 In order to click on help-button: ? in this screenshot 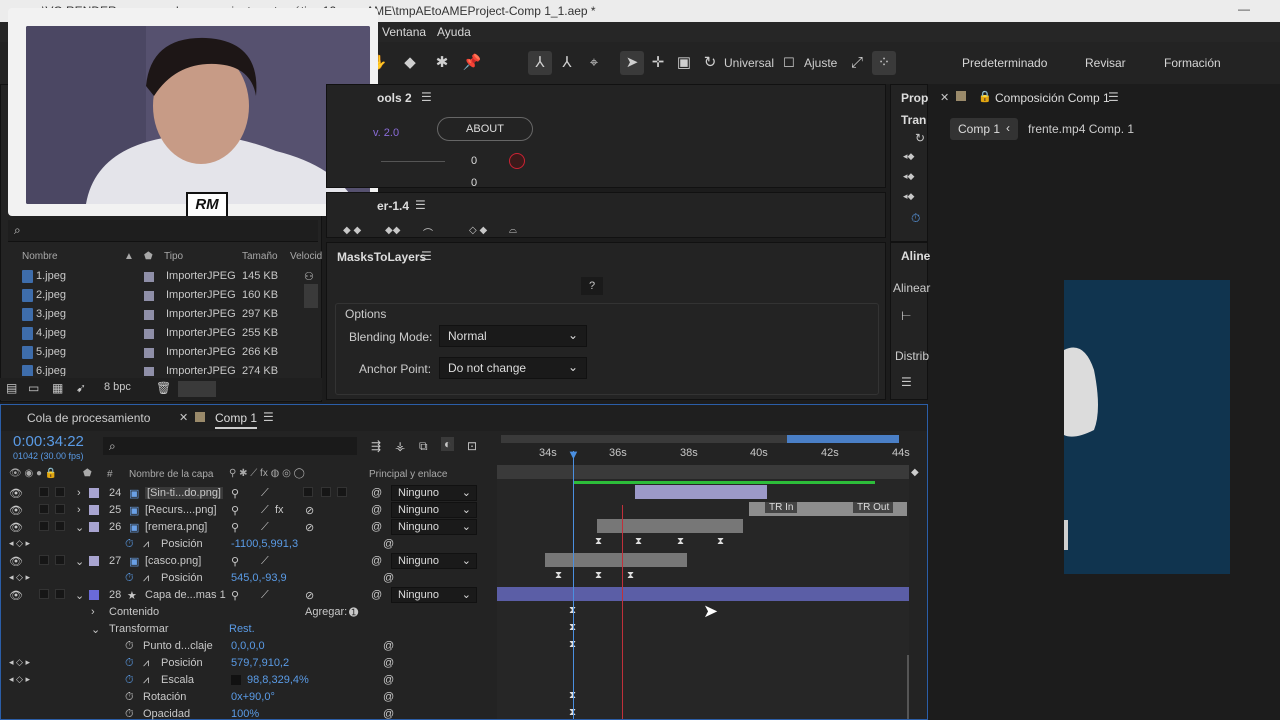, I will do `click(592, 286)`.